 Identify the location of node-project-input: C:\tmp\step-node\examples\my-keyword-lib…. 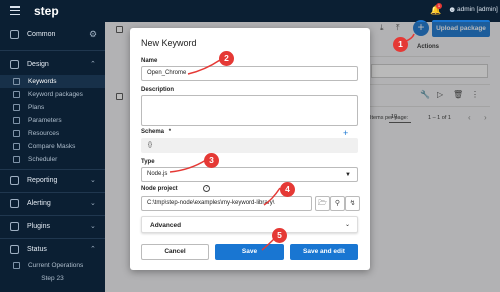
(226, 203).